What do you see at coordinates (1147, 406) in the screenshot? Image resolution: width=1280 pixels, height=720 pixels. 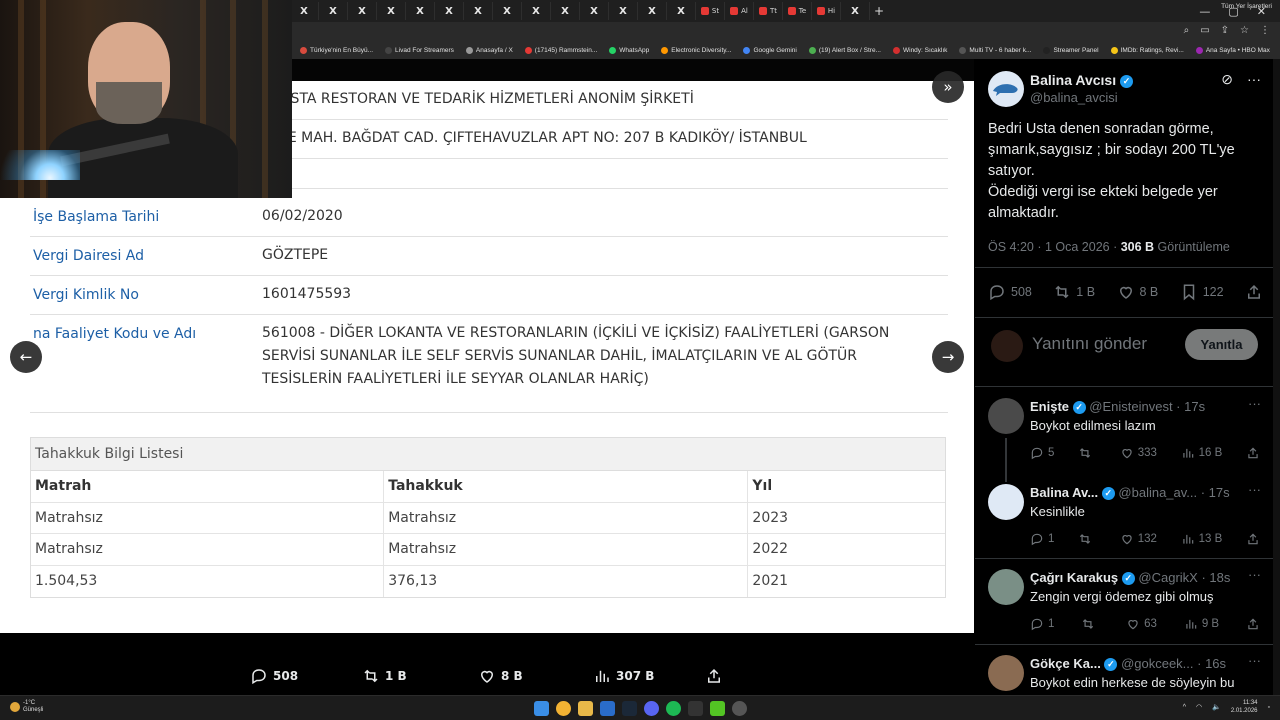 I see `reply-author-handle: @Enisteinvest · 17s` at bounding box center [1147, 406].